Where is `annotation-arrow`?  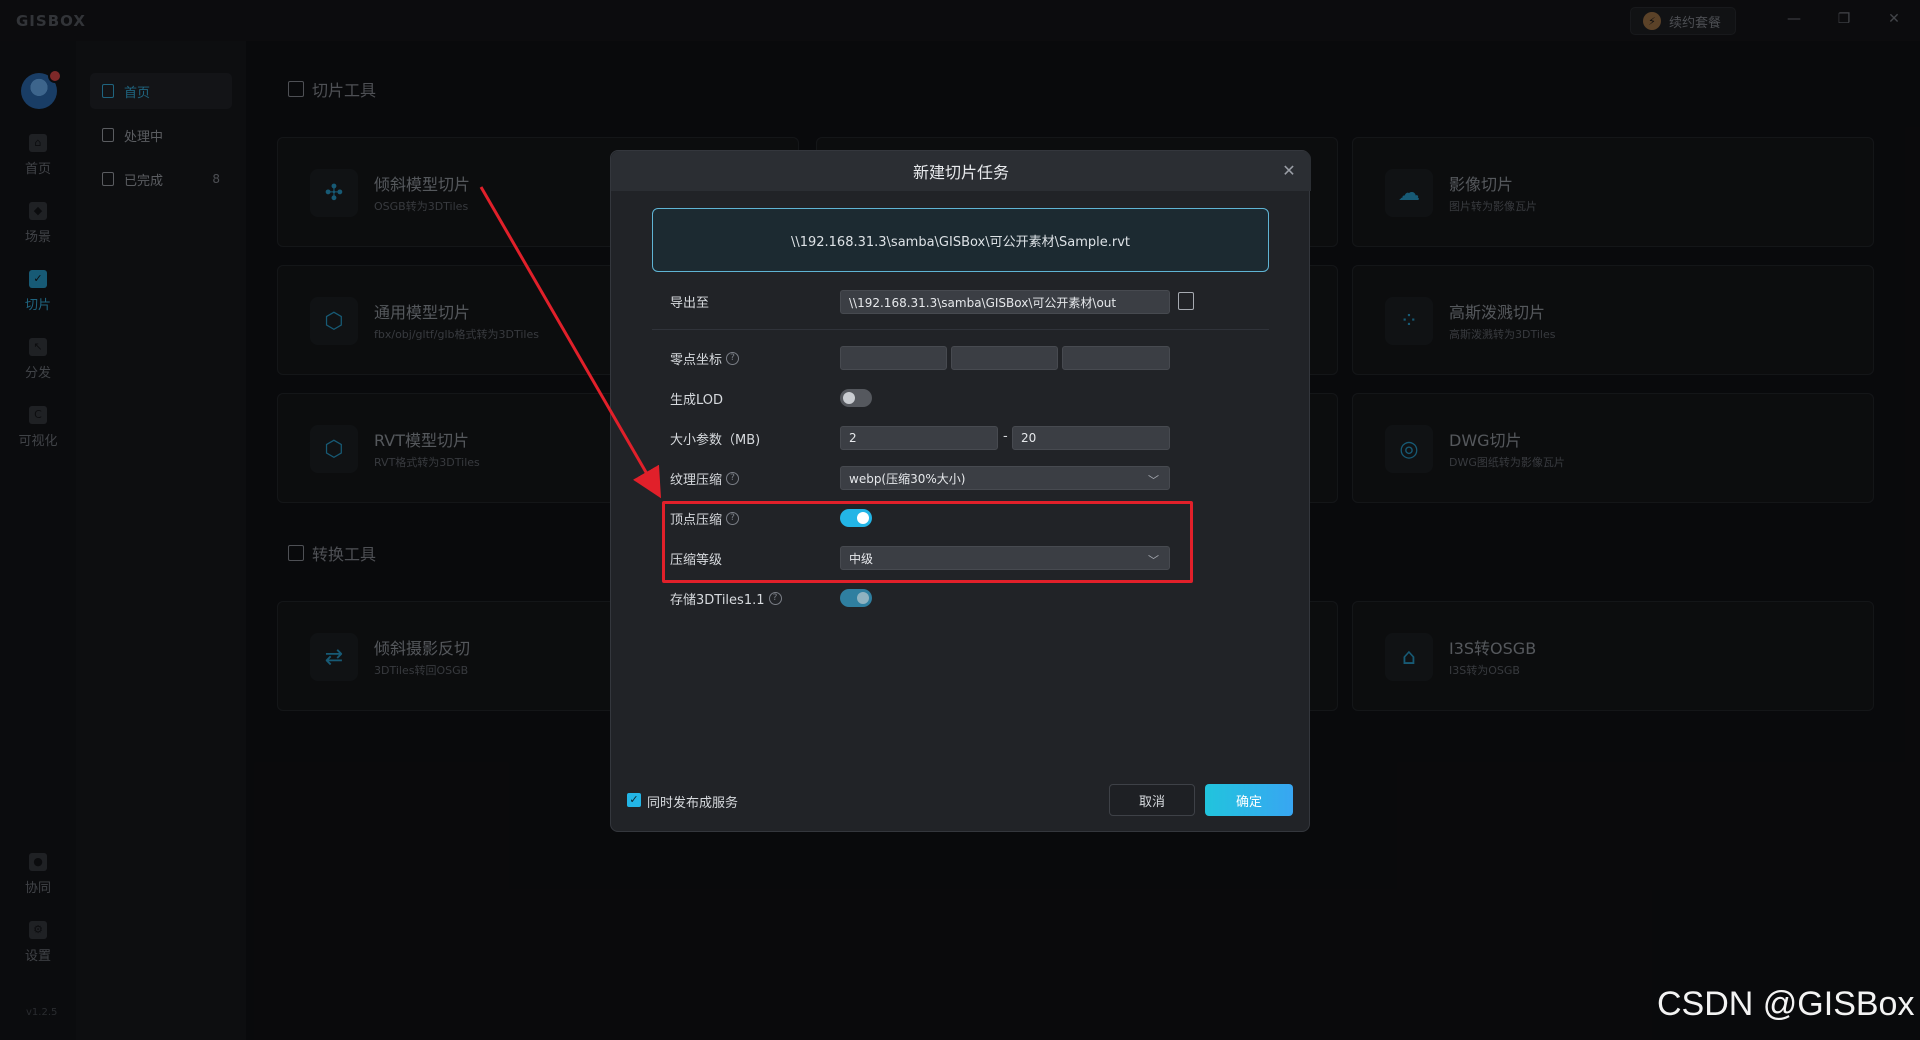 annotation-arrow is located at coordinates (570, 342).